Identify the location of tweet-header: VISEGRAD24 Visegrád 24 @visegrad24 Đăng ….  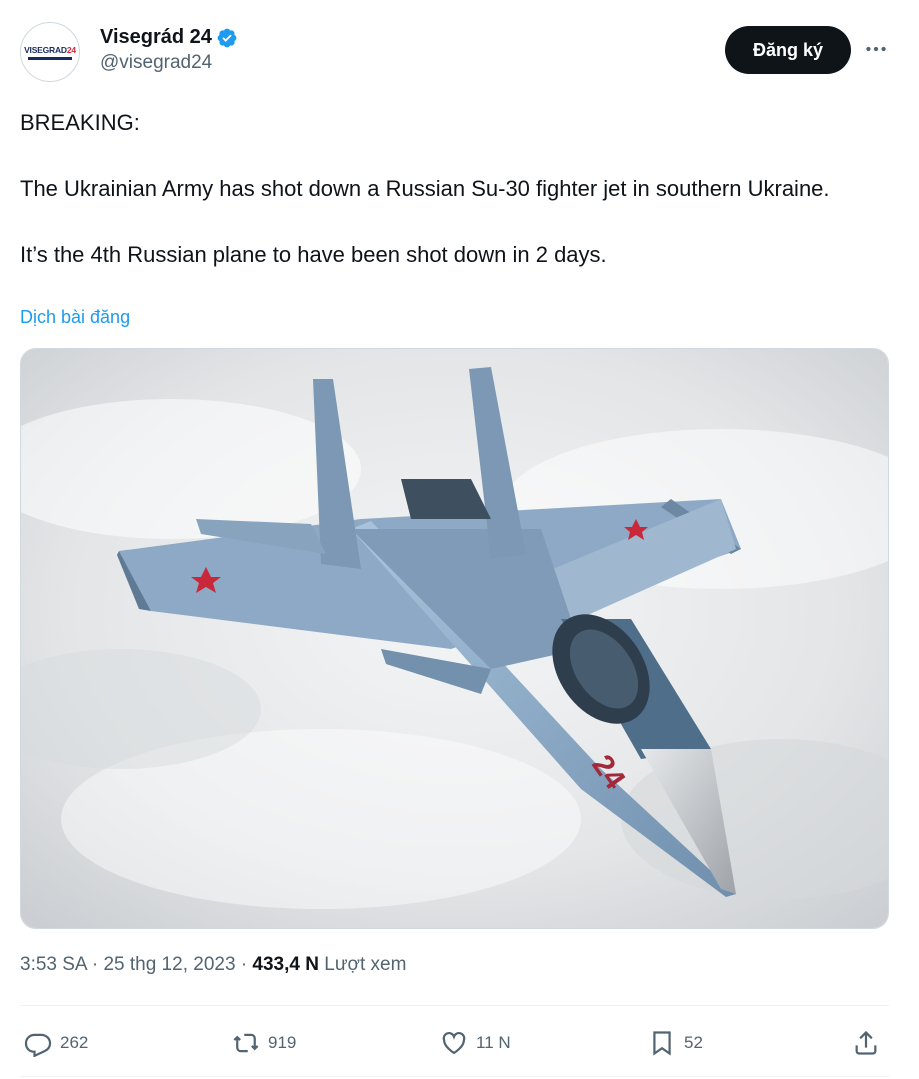
(455, 53).